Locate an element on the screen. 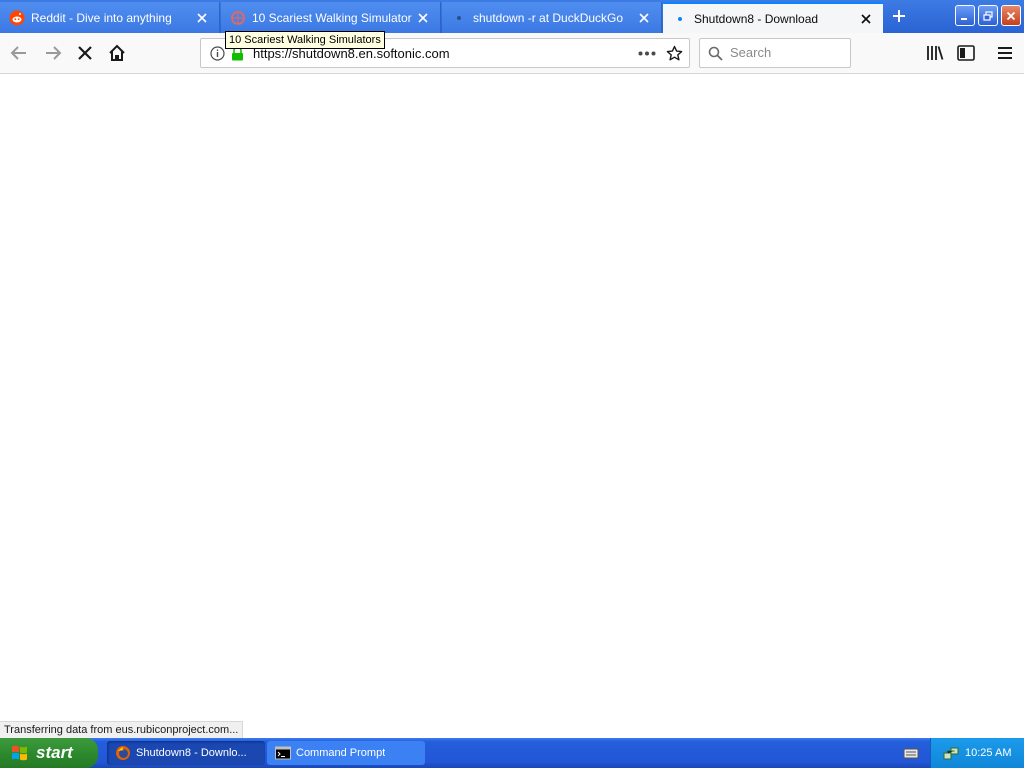  tab-reddit: Reddit - Dive into anything is located at coordinates (110, 17).